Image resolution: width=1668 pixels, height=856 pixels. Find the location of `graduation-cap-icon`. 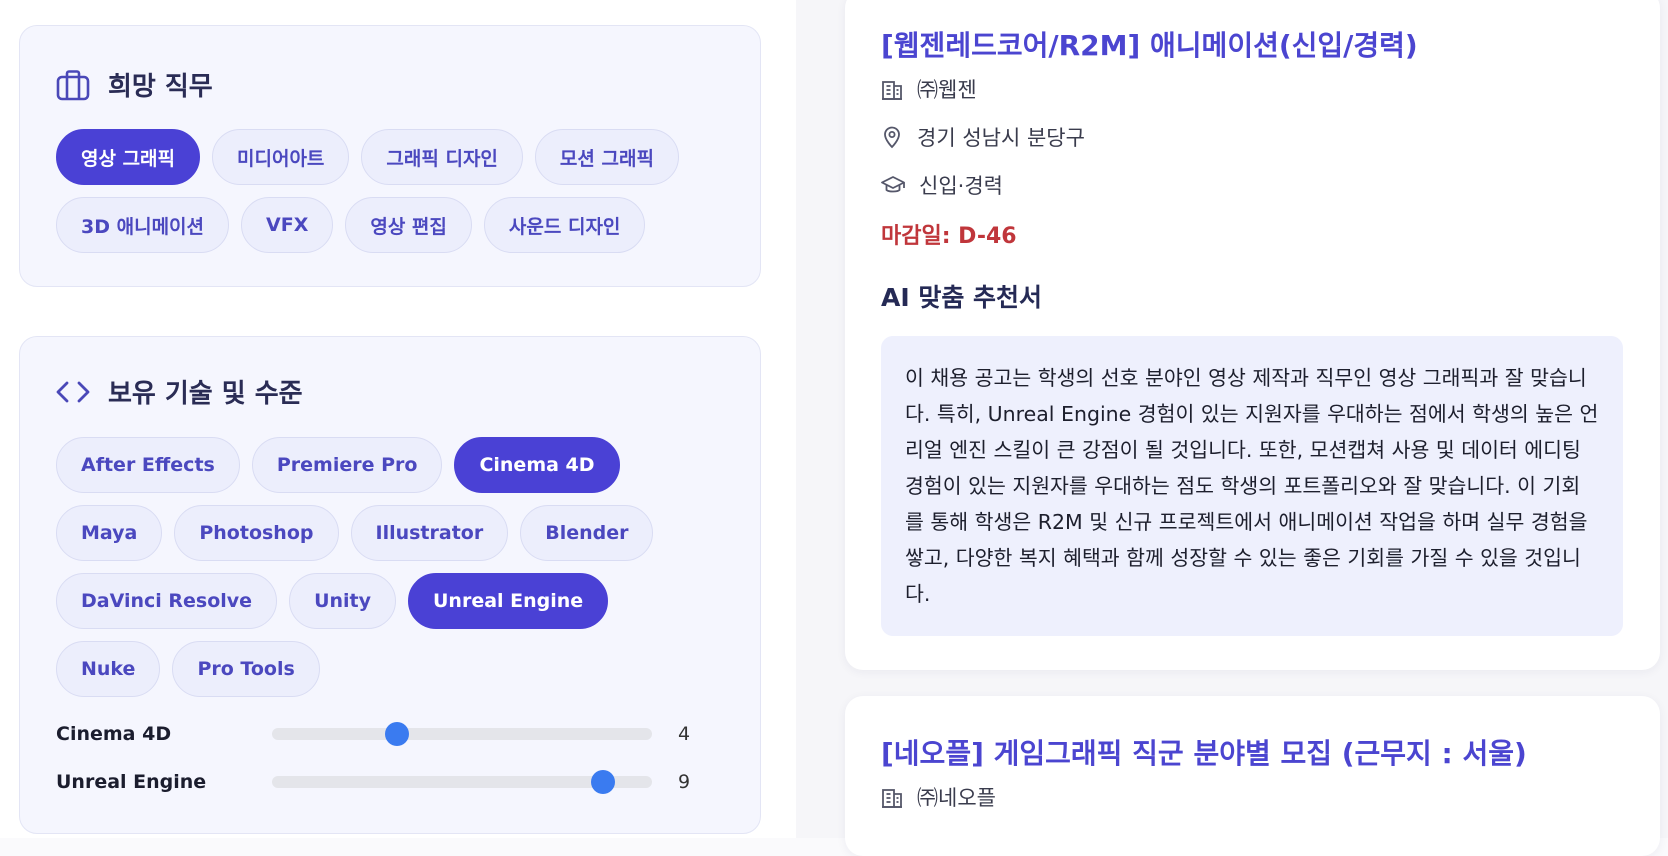

graduation-cap-icon is located at coordinates (893, 185).